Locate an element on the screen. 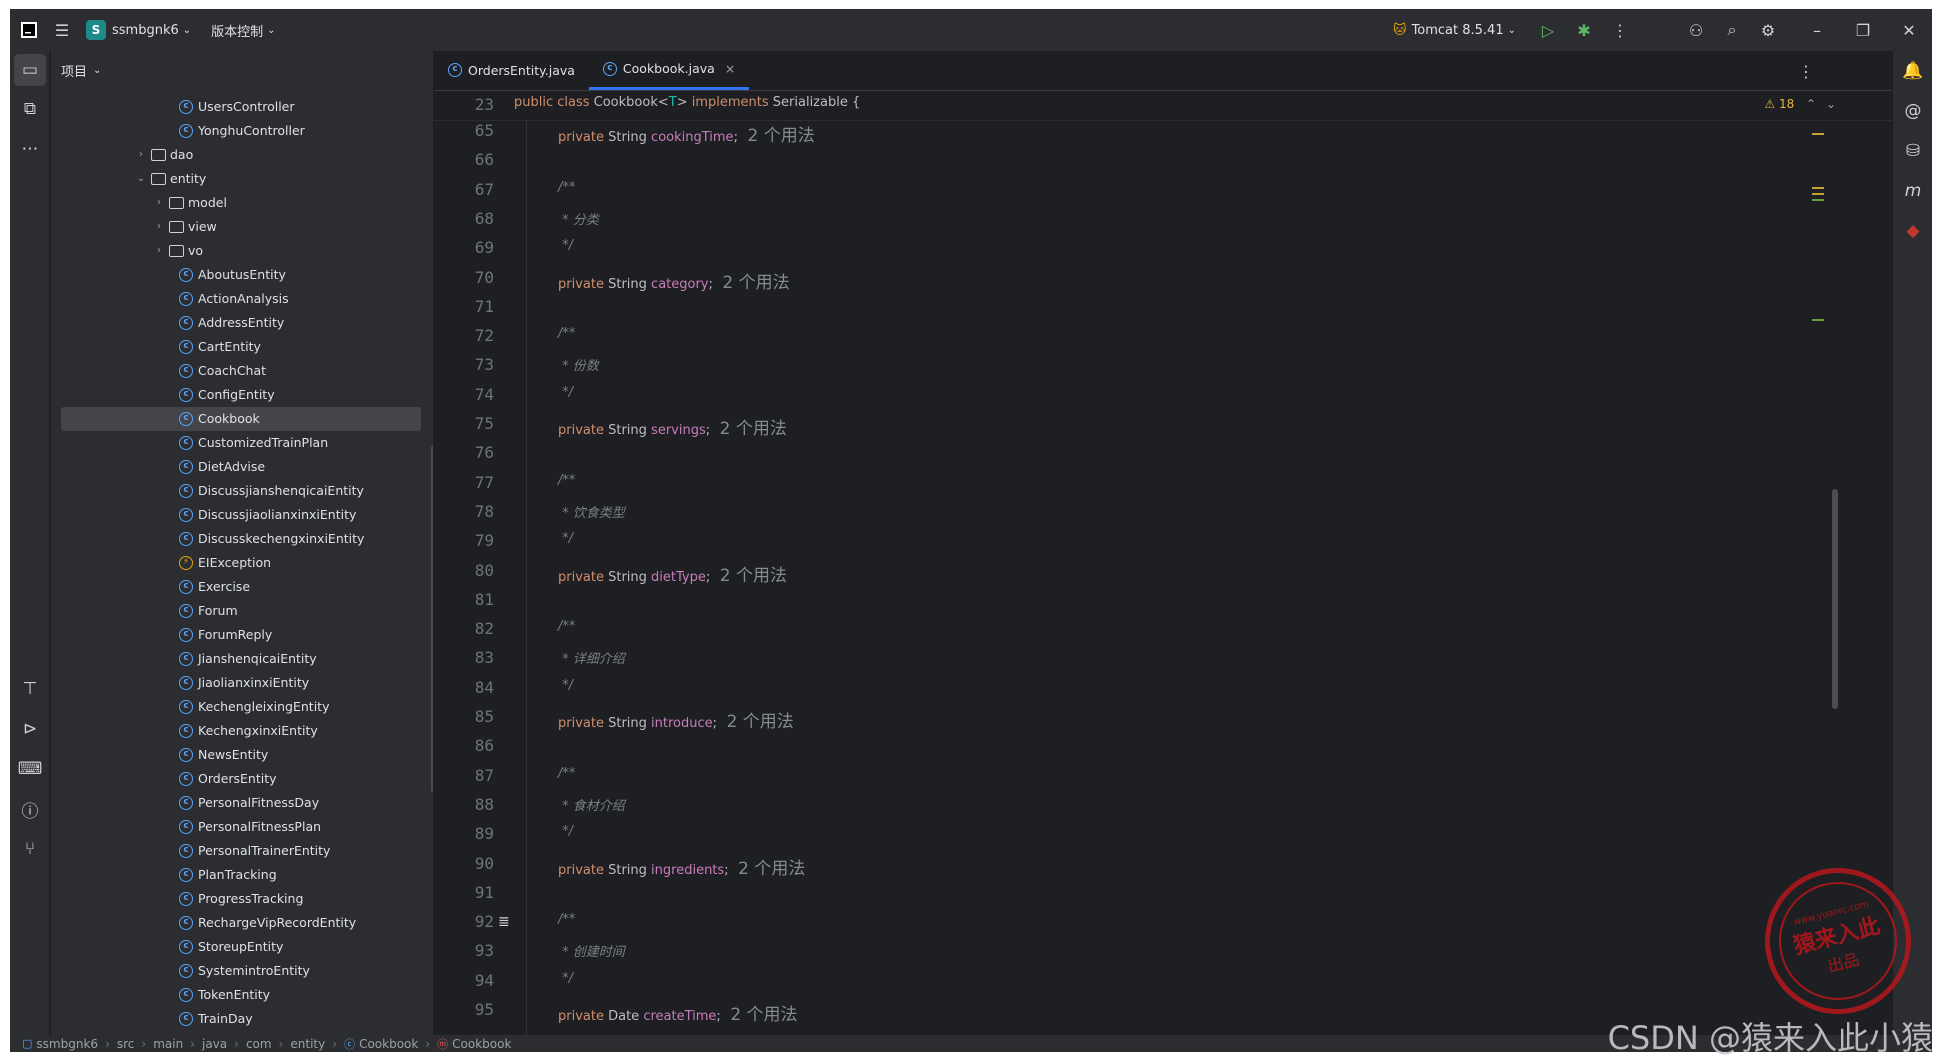  chevron-down-icon: ⌄ is located at coordinates (141, 179).